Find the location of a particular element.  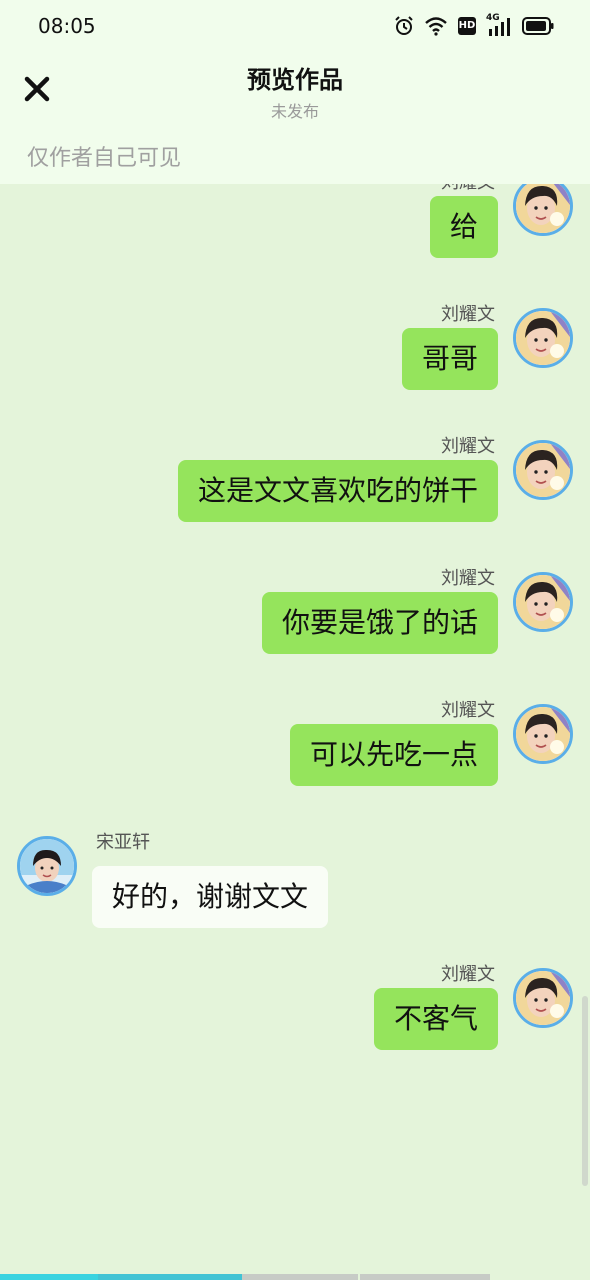

message-row: 刘耀文 给 is located at coordinates (295, 225).